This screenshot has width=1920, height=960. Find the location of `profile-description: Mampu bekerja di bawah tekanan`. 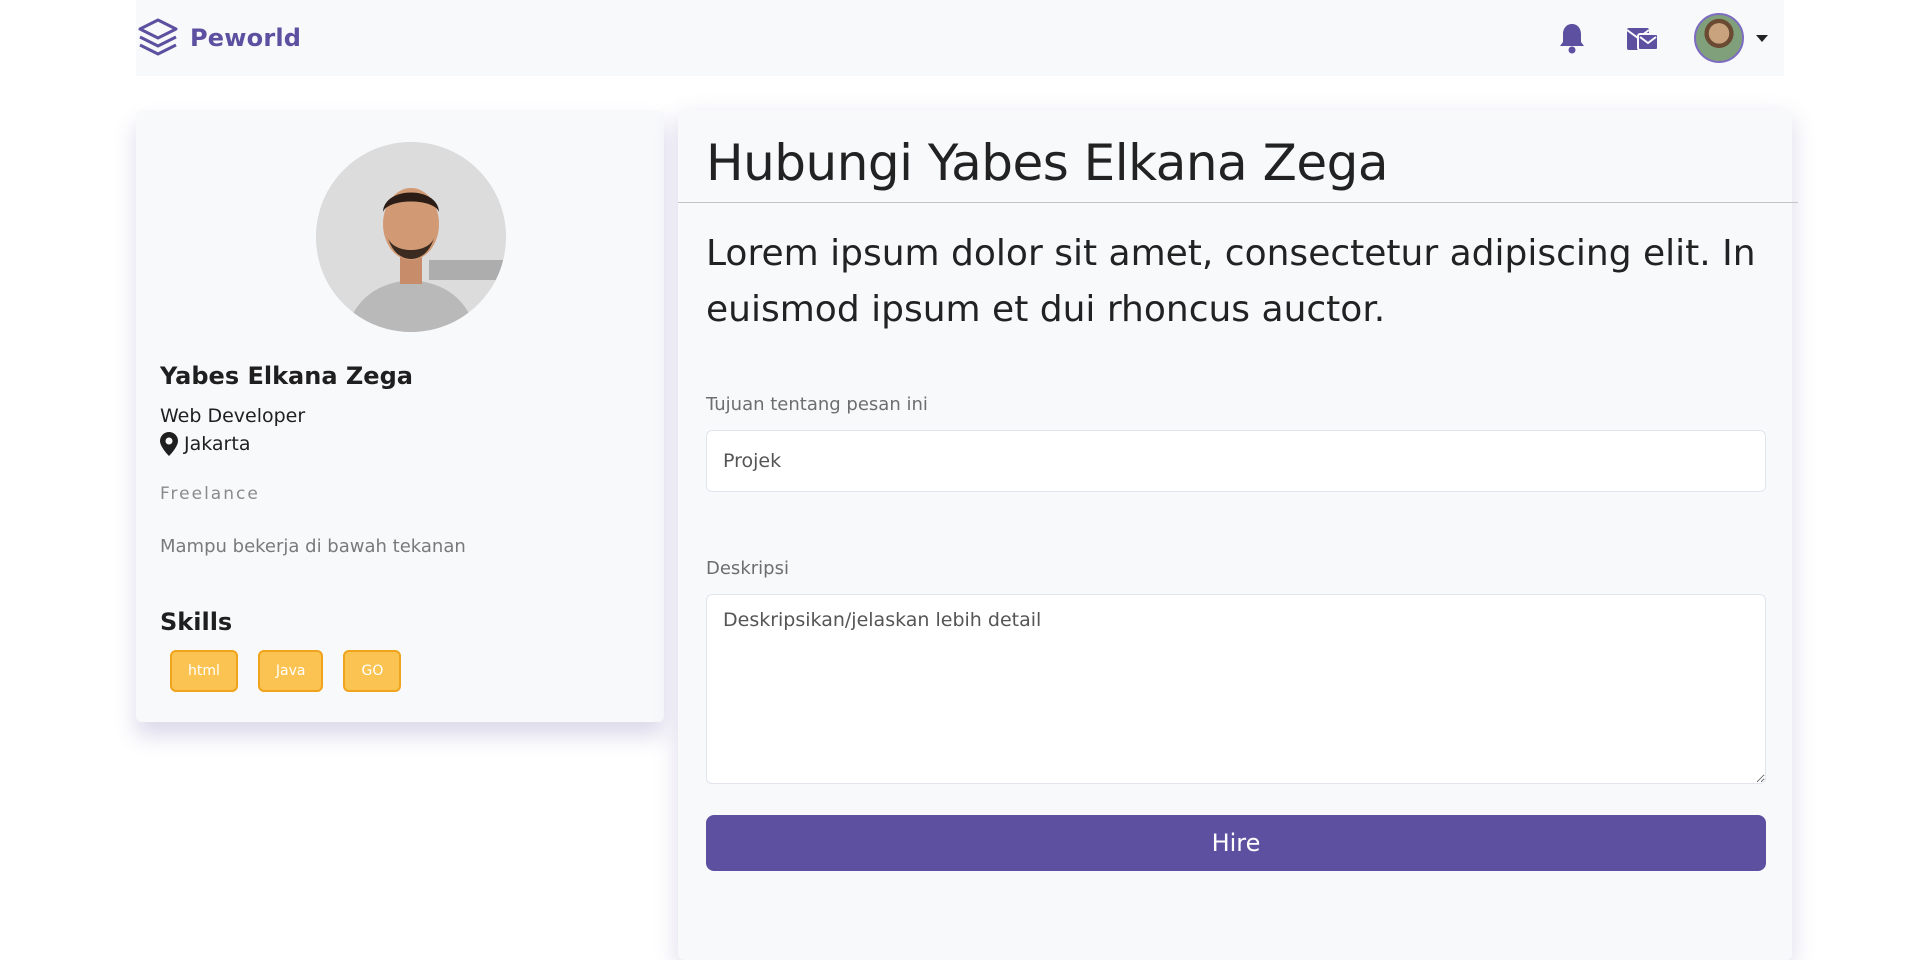

profile-description: Mampu bekerja di bawah tekanan is located at coordinates (313, 546).